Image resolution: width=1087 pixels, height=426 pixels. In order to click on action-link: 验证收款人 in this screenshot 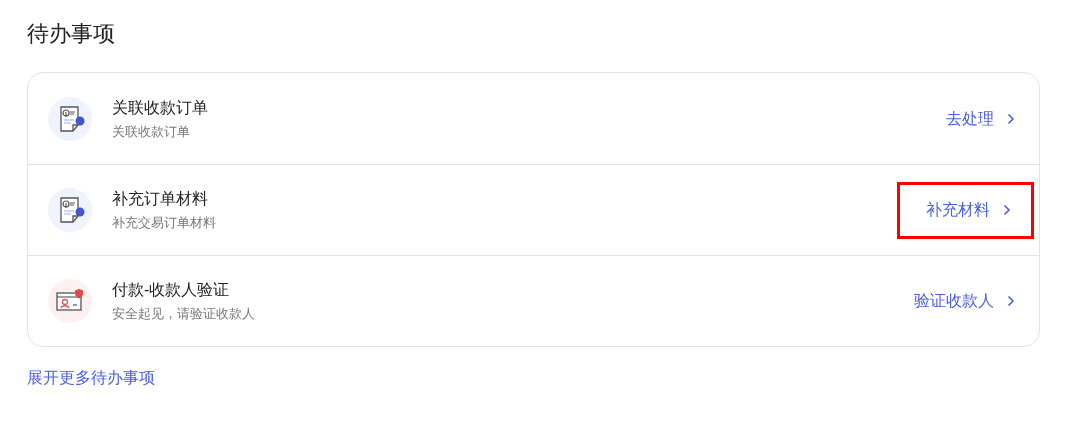, I will do `click(964, 301)`.